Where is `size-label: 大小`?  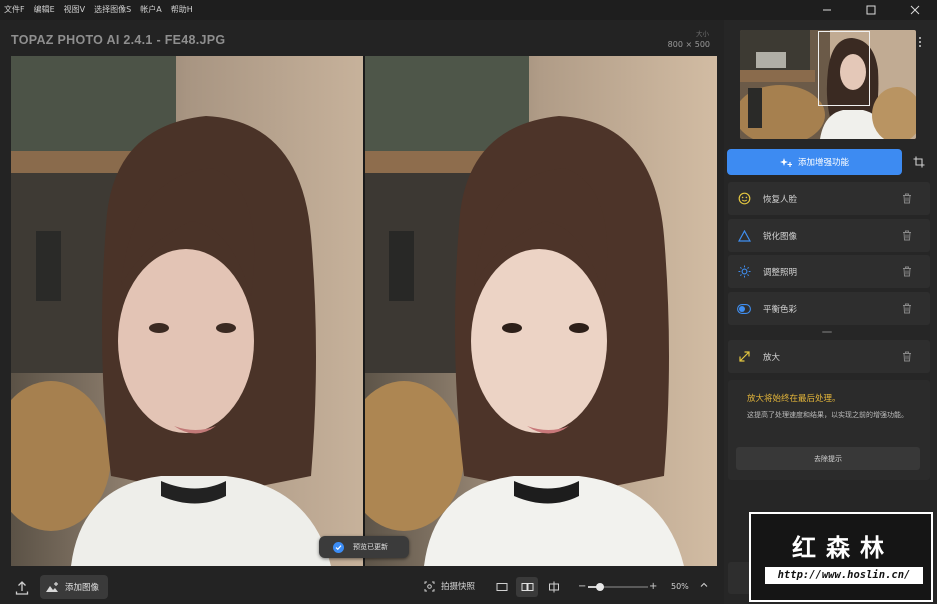 size-label: 大小 is located at coordinates (702, 34).